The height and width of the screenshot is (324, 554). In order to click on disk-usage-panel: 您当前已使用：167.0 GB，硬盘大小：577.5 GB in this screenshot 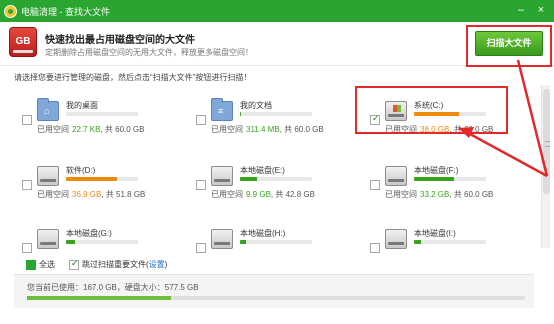, I will do `click(274, 291)`.